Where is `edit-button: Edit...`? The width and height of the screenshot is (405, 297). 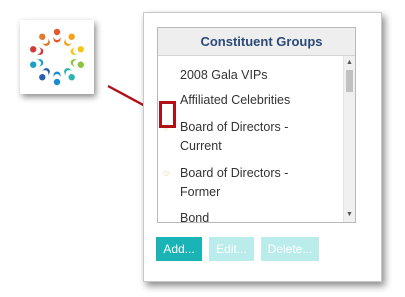 edit-button: Edit... is located at coordinates (231, 249).